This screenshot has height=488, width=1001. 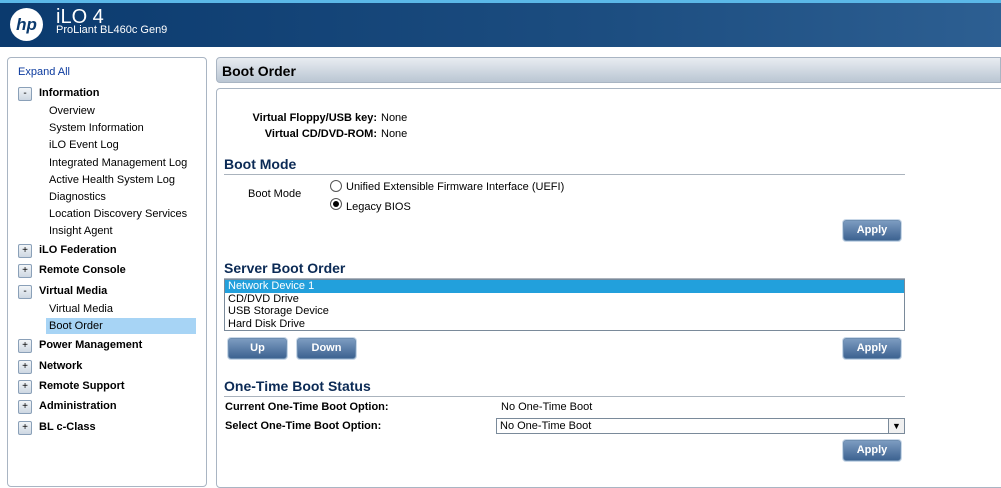 What do you see at coordinates (326, 348) in the screenshot?
I see `down-button: Down` at bounding box center [326, 348].